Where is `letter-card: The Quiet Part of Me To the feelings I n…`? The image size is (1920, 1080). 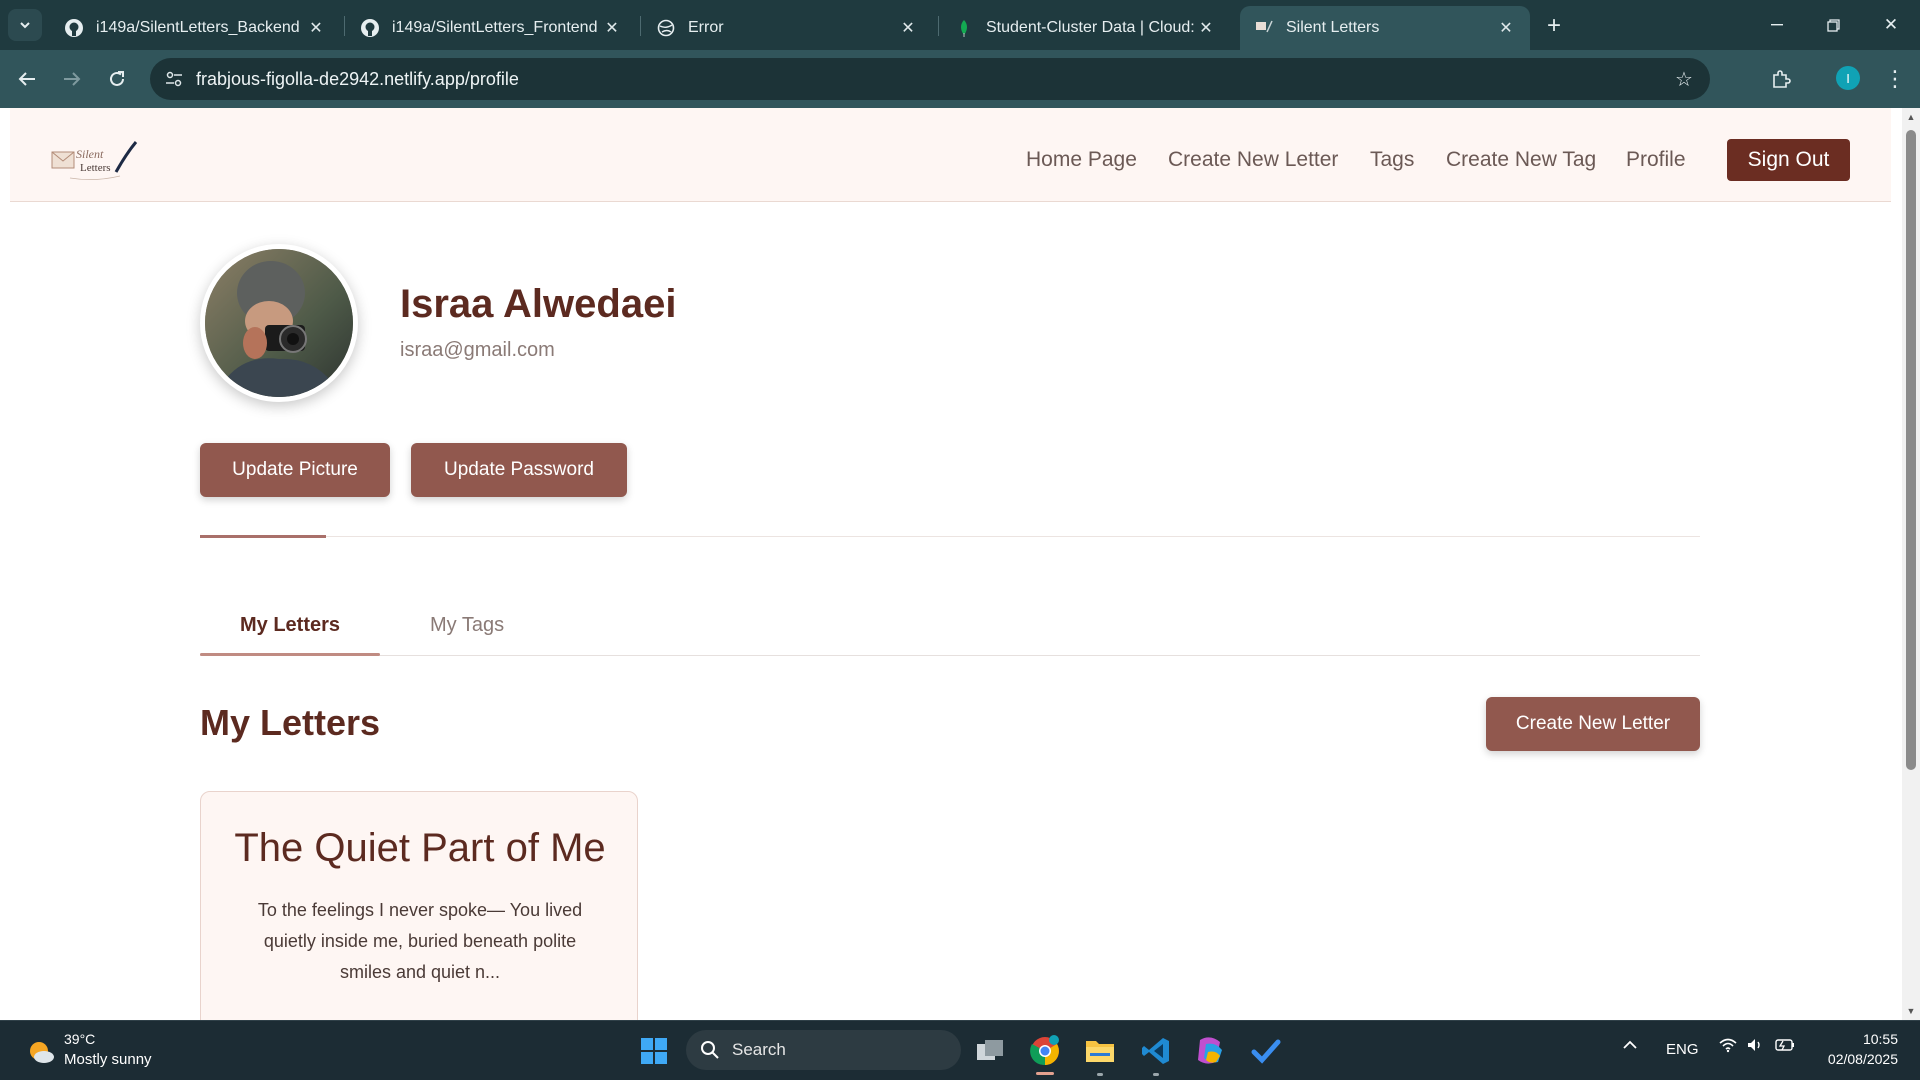
letter-card: The Quiet Part of Me To the feelings I n… is located at coordinates (419, 905).